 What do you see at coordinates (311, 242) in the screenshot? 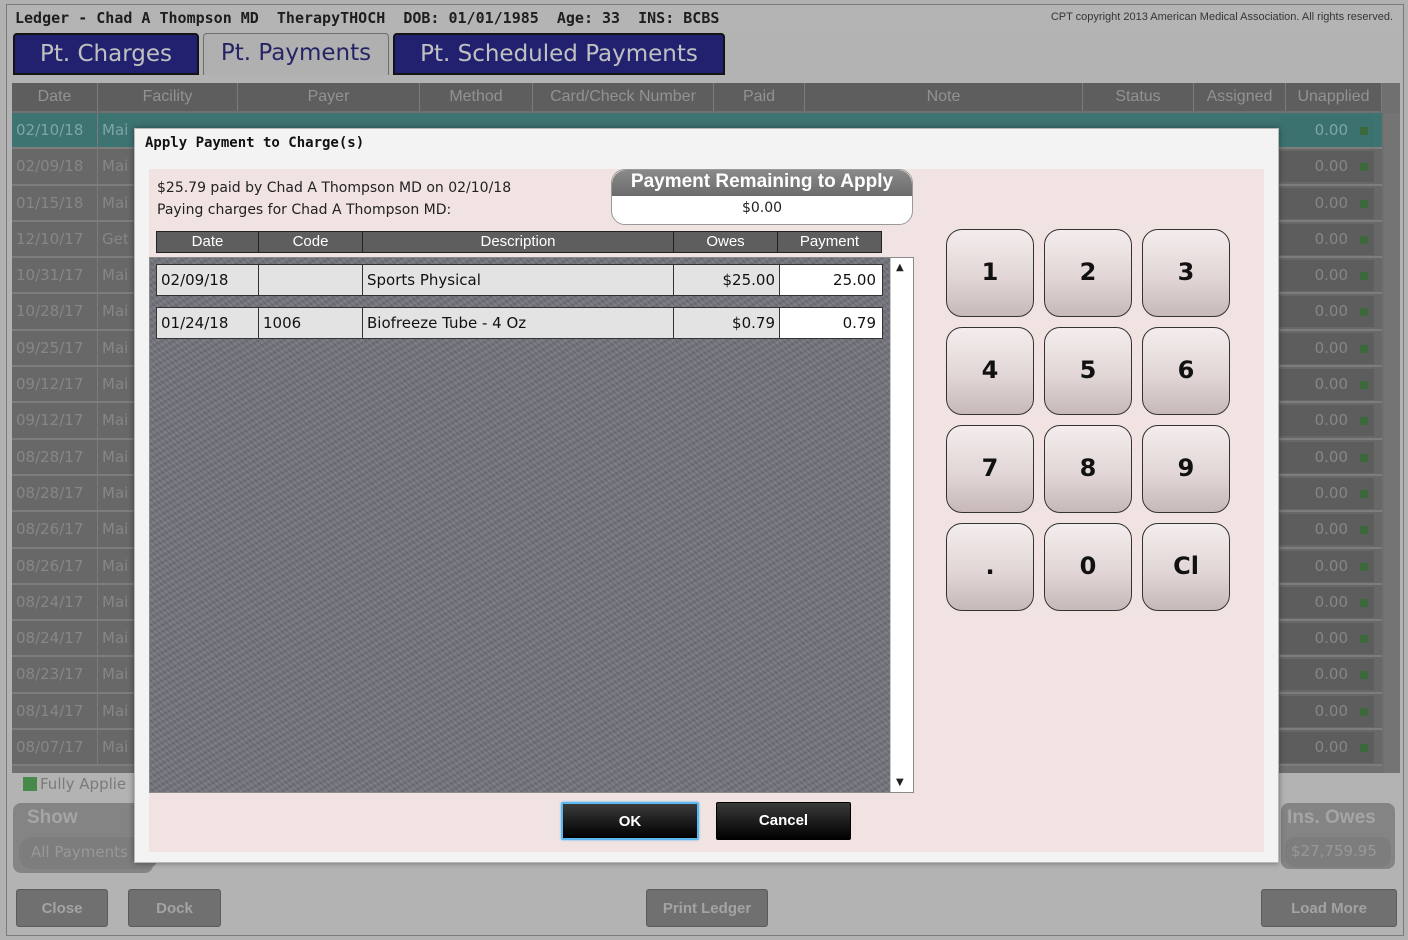
I see `charges-col-code: Code` at bounding box center [311, 242].